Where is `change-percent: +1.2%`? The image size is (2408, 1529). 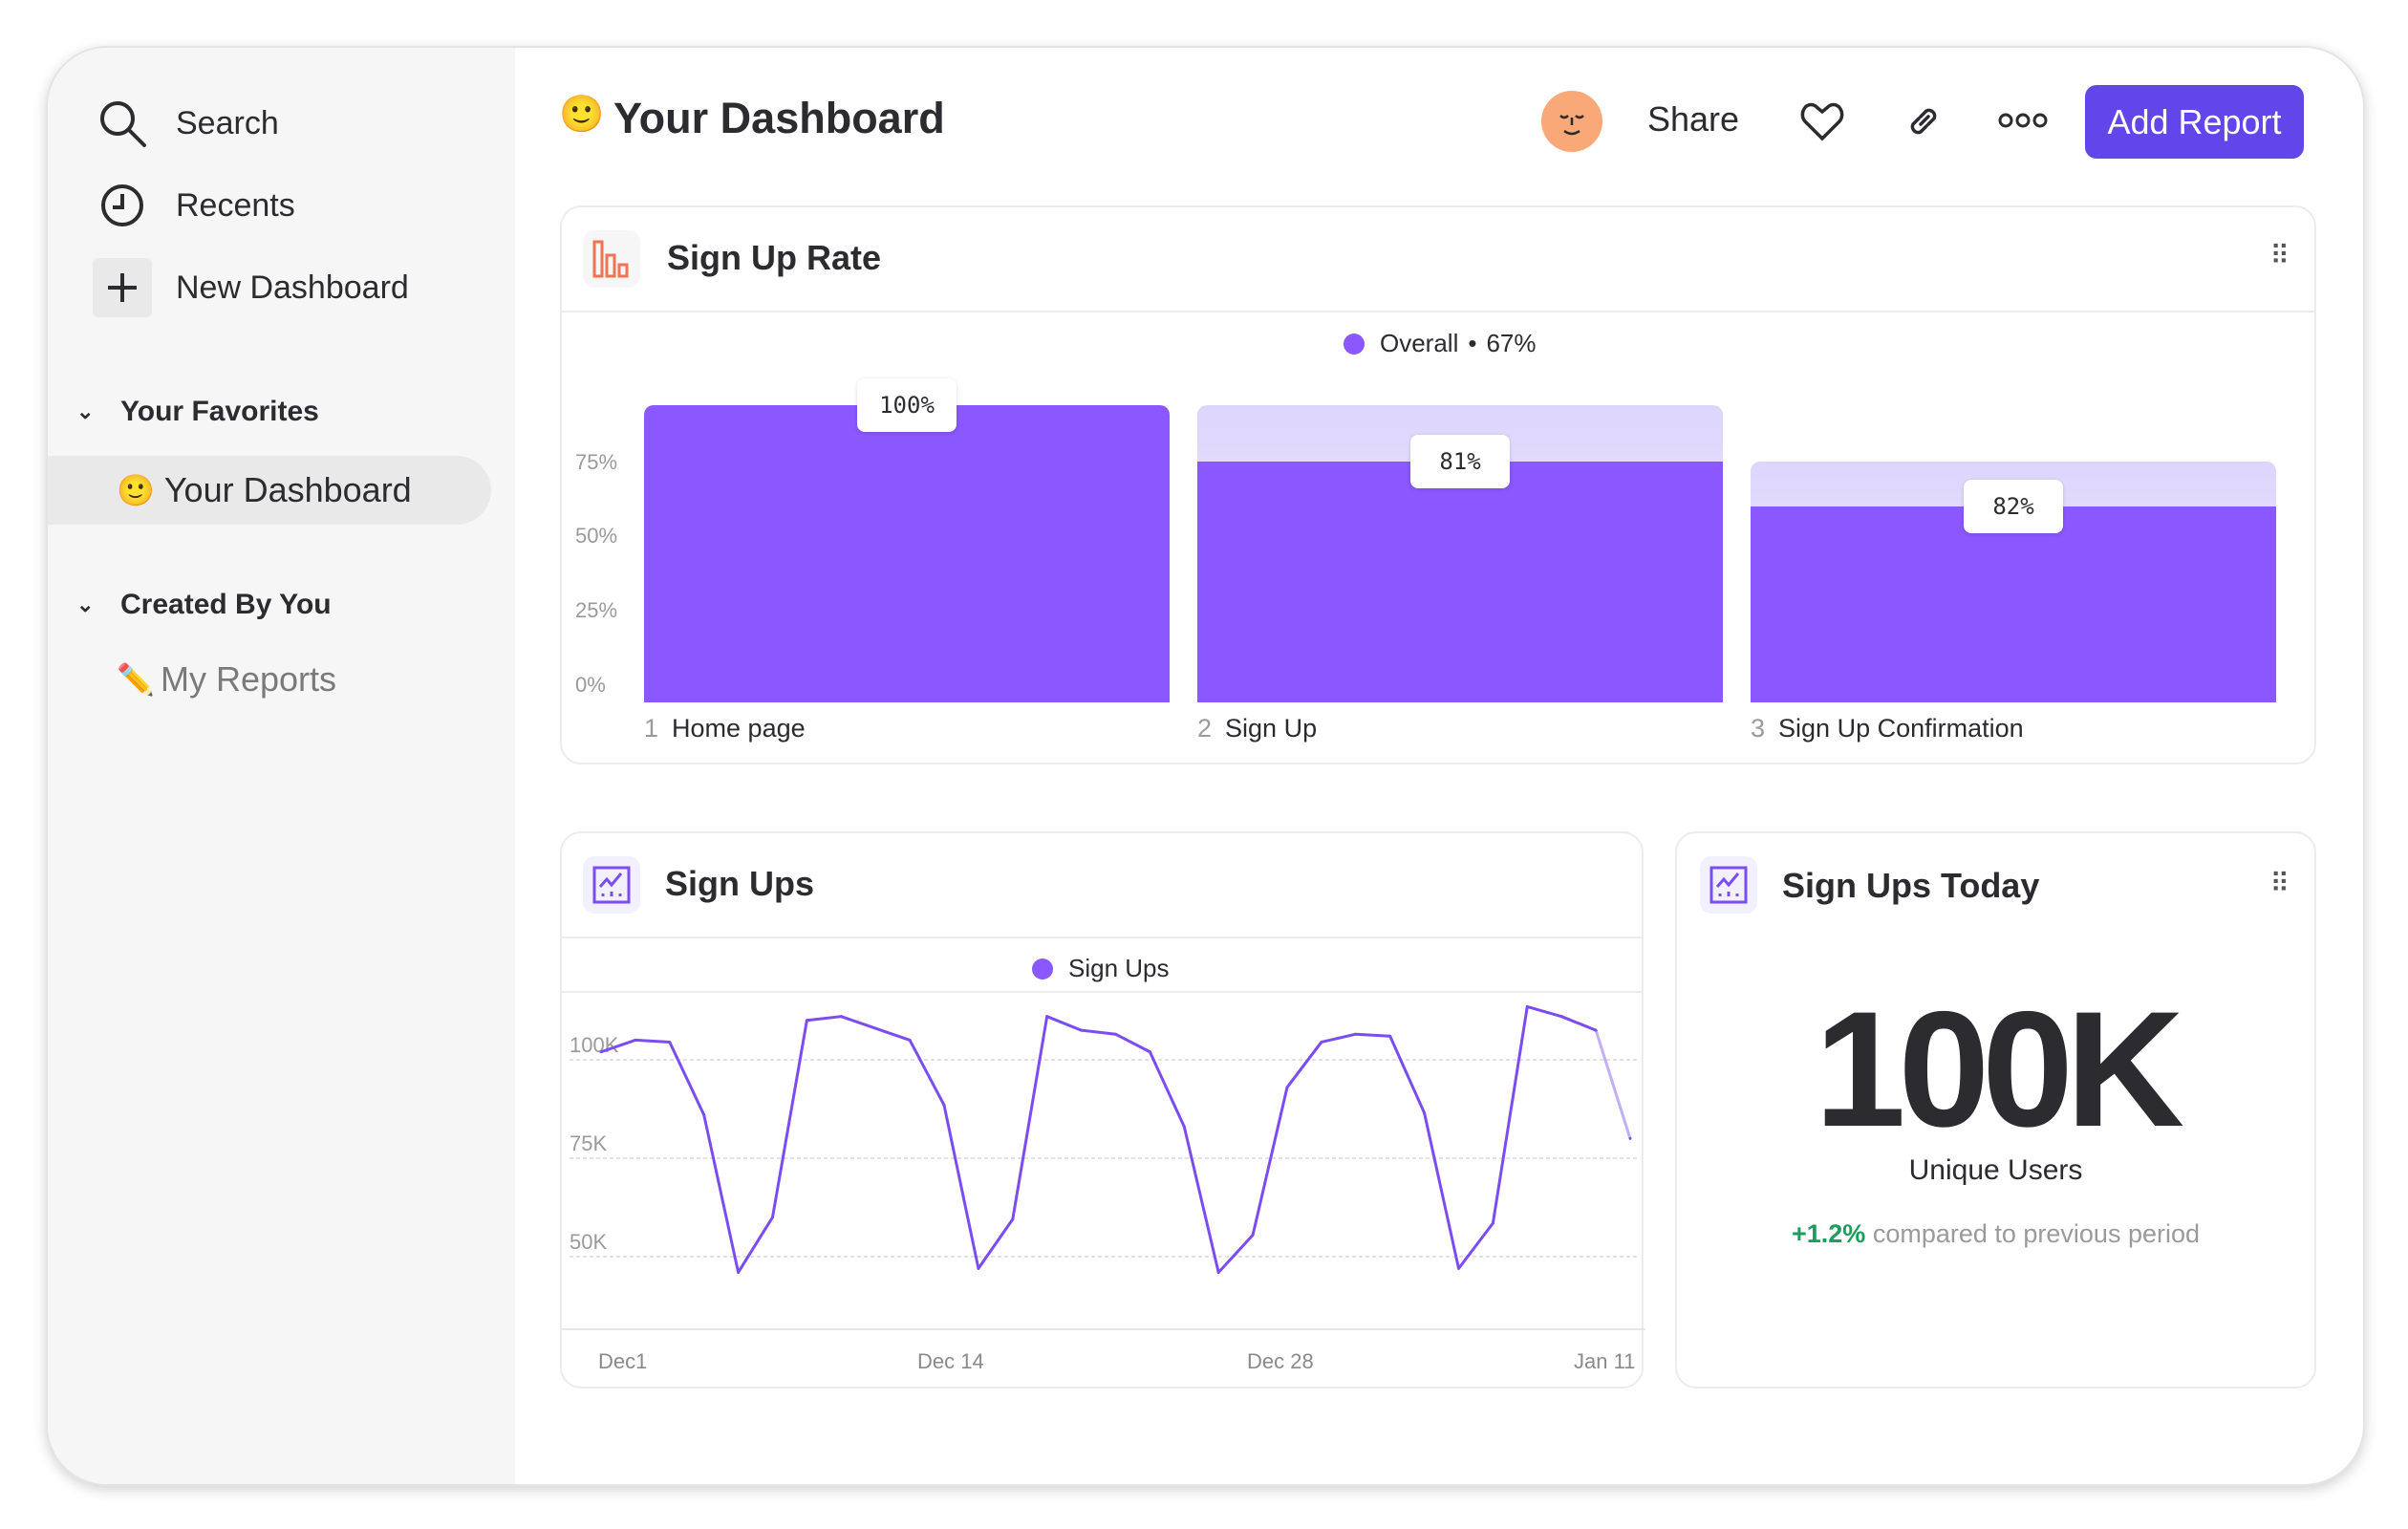 change-percent: +1.2% is located at coordinates (1829, 1233).